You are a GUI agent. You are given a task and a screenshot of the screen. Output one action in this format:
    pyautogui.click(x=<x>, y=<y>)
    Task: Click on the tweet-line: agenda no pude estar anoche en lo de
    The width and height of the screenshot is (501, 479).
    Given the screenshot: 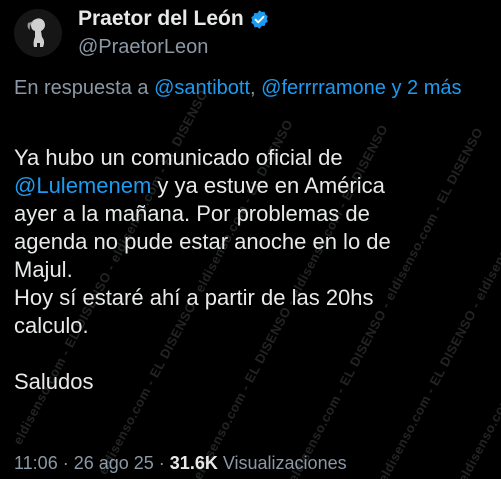 What is the action you would take?
    pyautogui.click(x=202, y=241)
    